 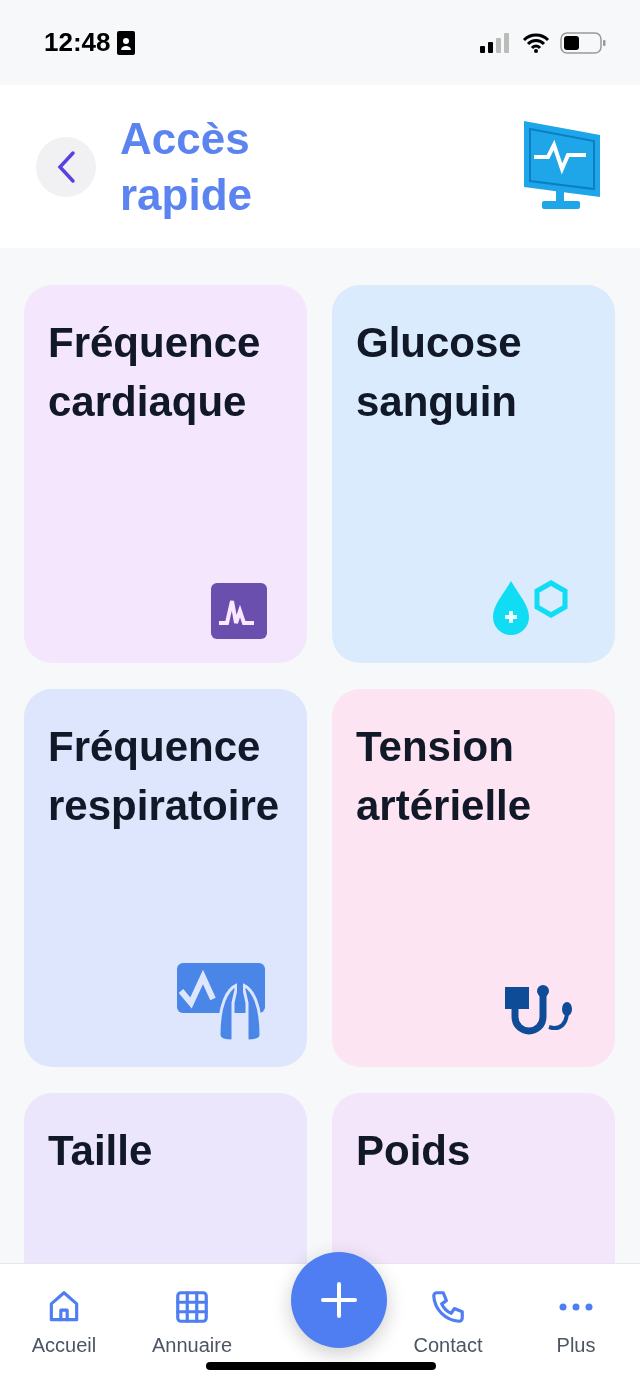 I want to click on id-card-icon, so click(x=125, y=42).